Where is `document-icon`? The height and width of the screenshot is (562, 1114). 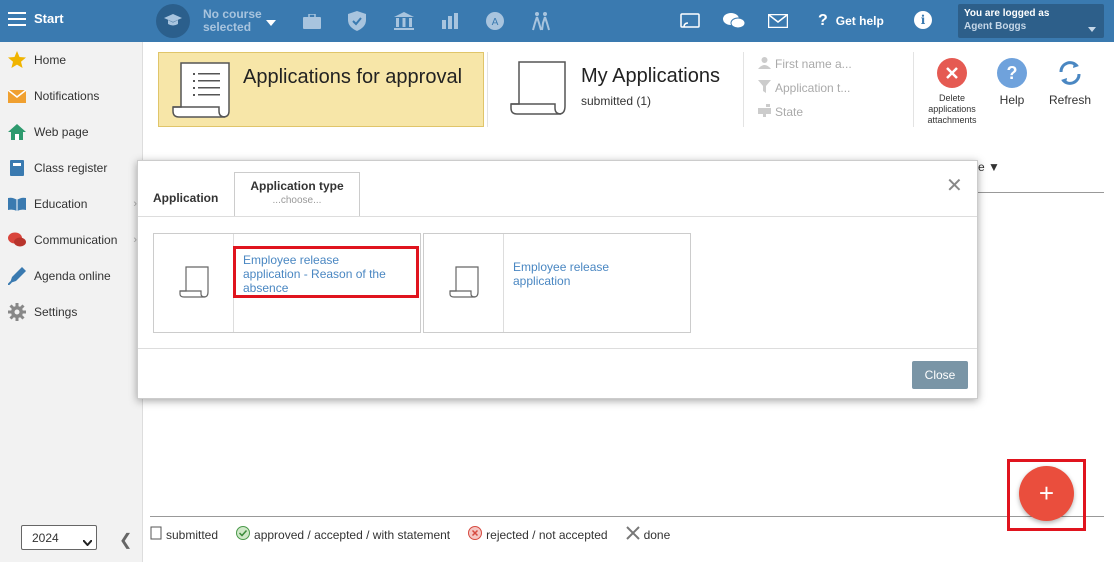
document-icon is located at coordinates (156, 534).